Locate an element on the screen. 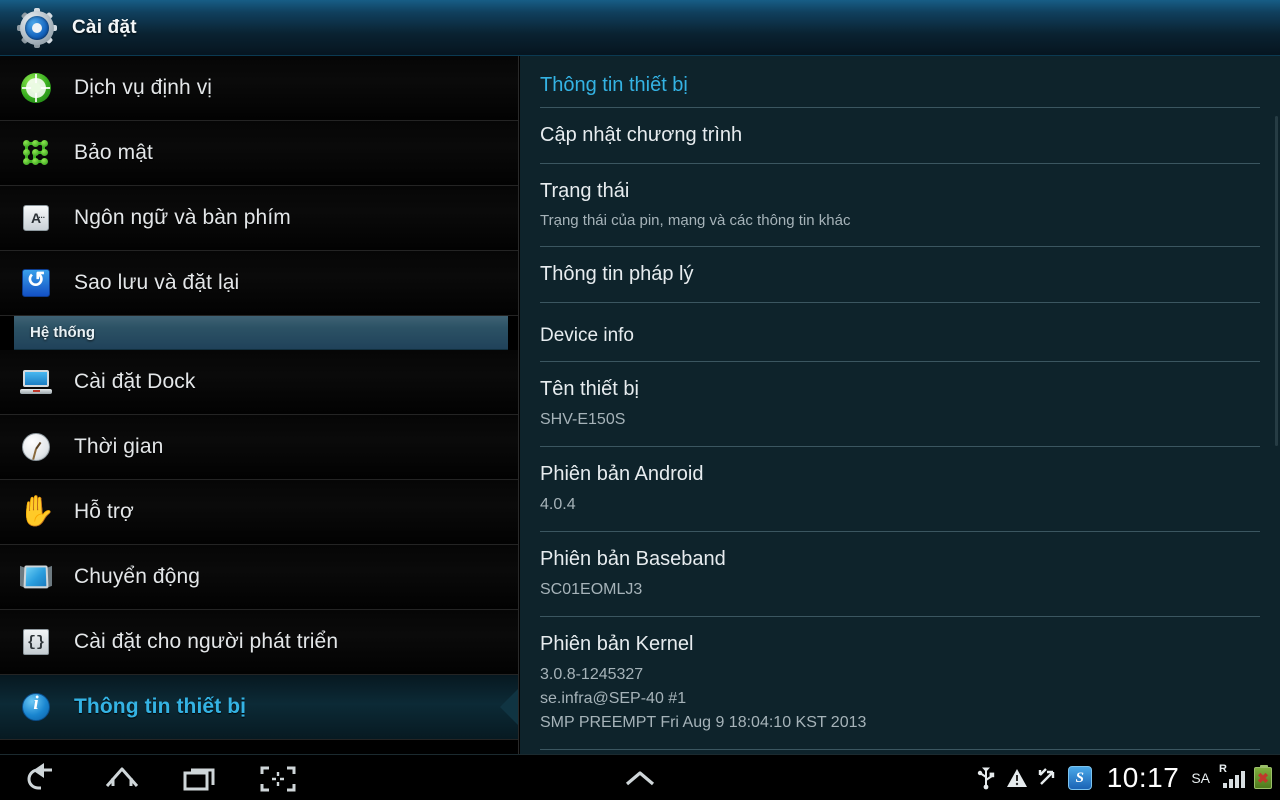  sidebar-item-label: Bảo mật is located at coordinates (113, 152).